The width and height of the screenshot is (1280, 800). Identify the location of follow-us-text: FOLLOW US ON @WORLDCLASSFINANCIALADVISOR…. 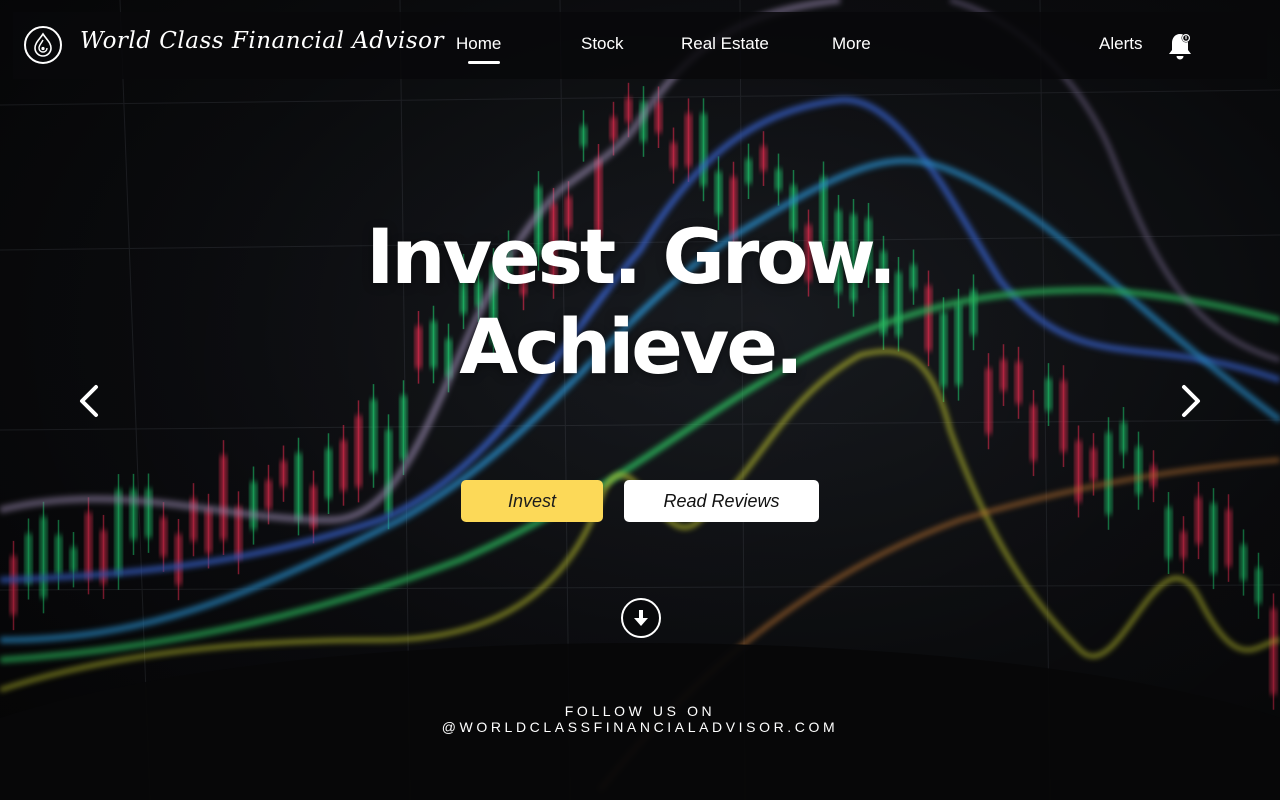
(640, 719).